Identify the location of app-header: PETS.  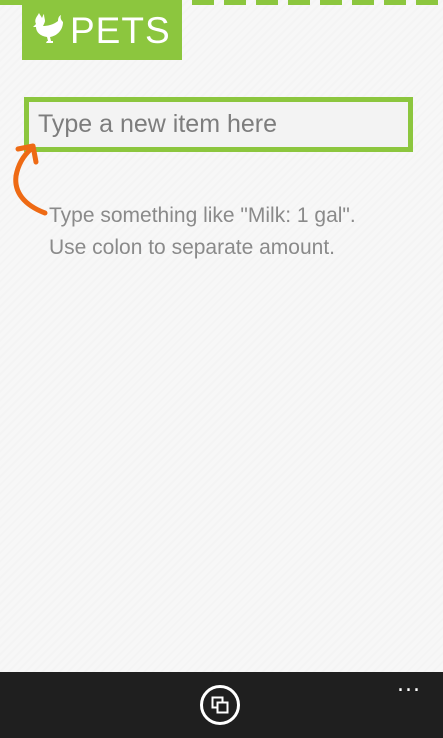
(102, 30).